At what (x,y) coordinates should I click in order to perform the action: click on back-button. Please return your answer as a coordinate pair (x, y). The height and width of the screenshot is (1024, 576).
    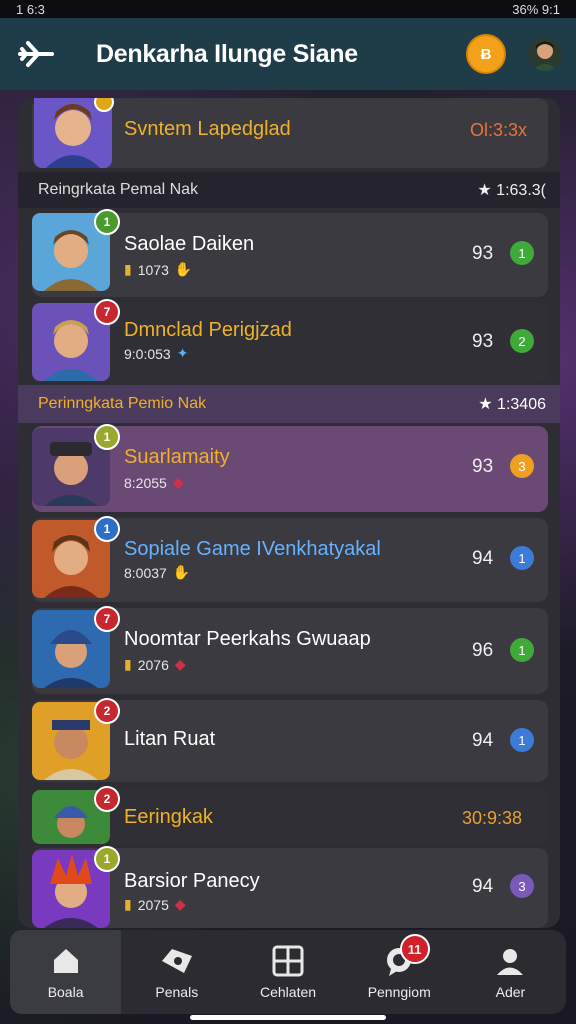
    Looking at the image, I should click on (36, 54).